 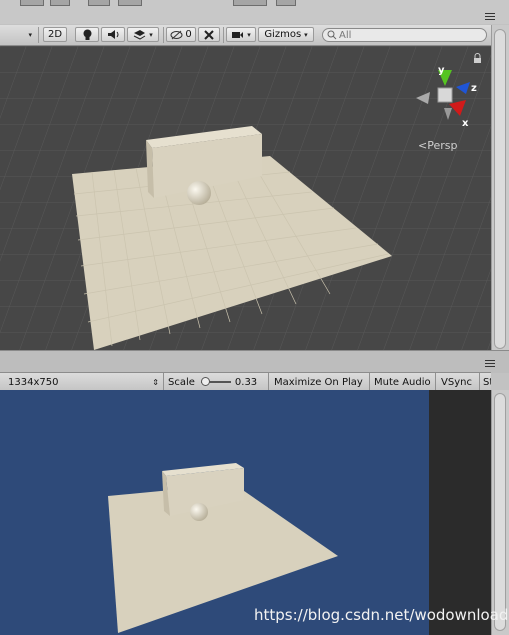 I want to click on scene-toolbar: ▾ 2D ▾ 0 ▾ Gizmos ▾ All, so click(x=245, y=35).